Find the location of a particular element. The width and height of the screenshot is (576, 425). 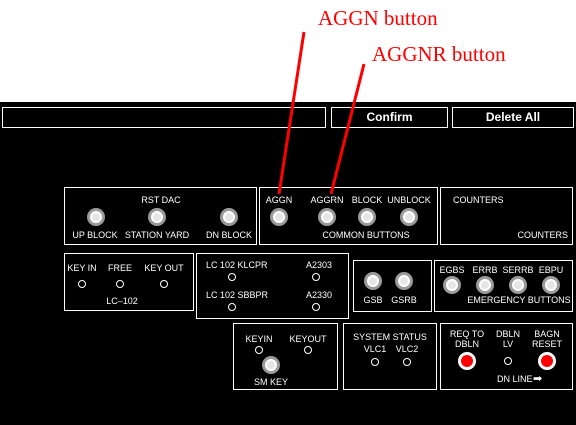

gsrb-label: GSRB is located at coordinates (404, 300).